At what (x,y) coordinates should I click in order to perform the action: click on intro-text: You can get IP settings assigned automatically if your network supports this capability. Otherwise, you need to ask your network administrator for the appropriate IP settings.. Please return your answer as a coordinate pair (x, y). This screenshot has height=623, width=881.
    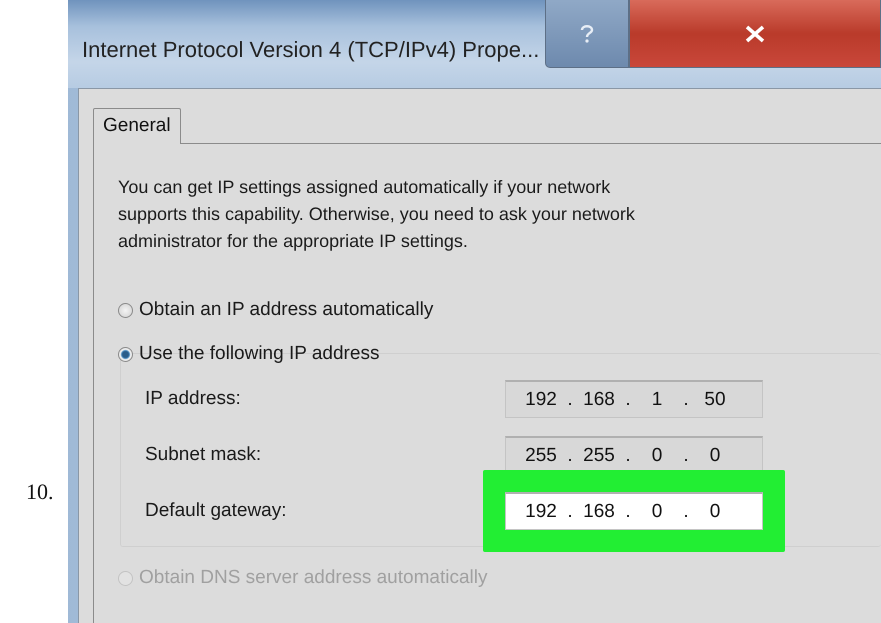
    Looking at the image, I should click on (377, 214).